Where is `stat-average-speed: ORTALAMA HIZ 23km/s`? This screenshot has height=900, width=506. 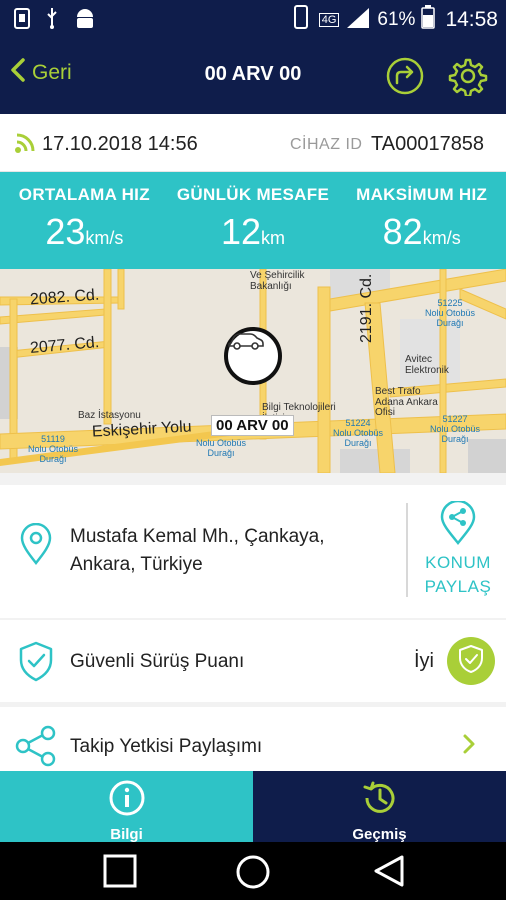 stat-average-speed: ORTALAMA HIZ 23km/s is located at coordinates (84, 220).